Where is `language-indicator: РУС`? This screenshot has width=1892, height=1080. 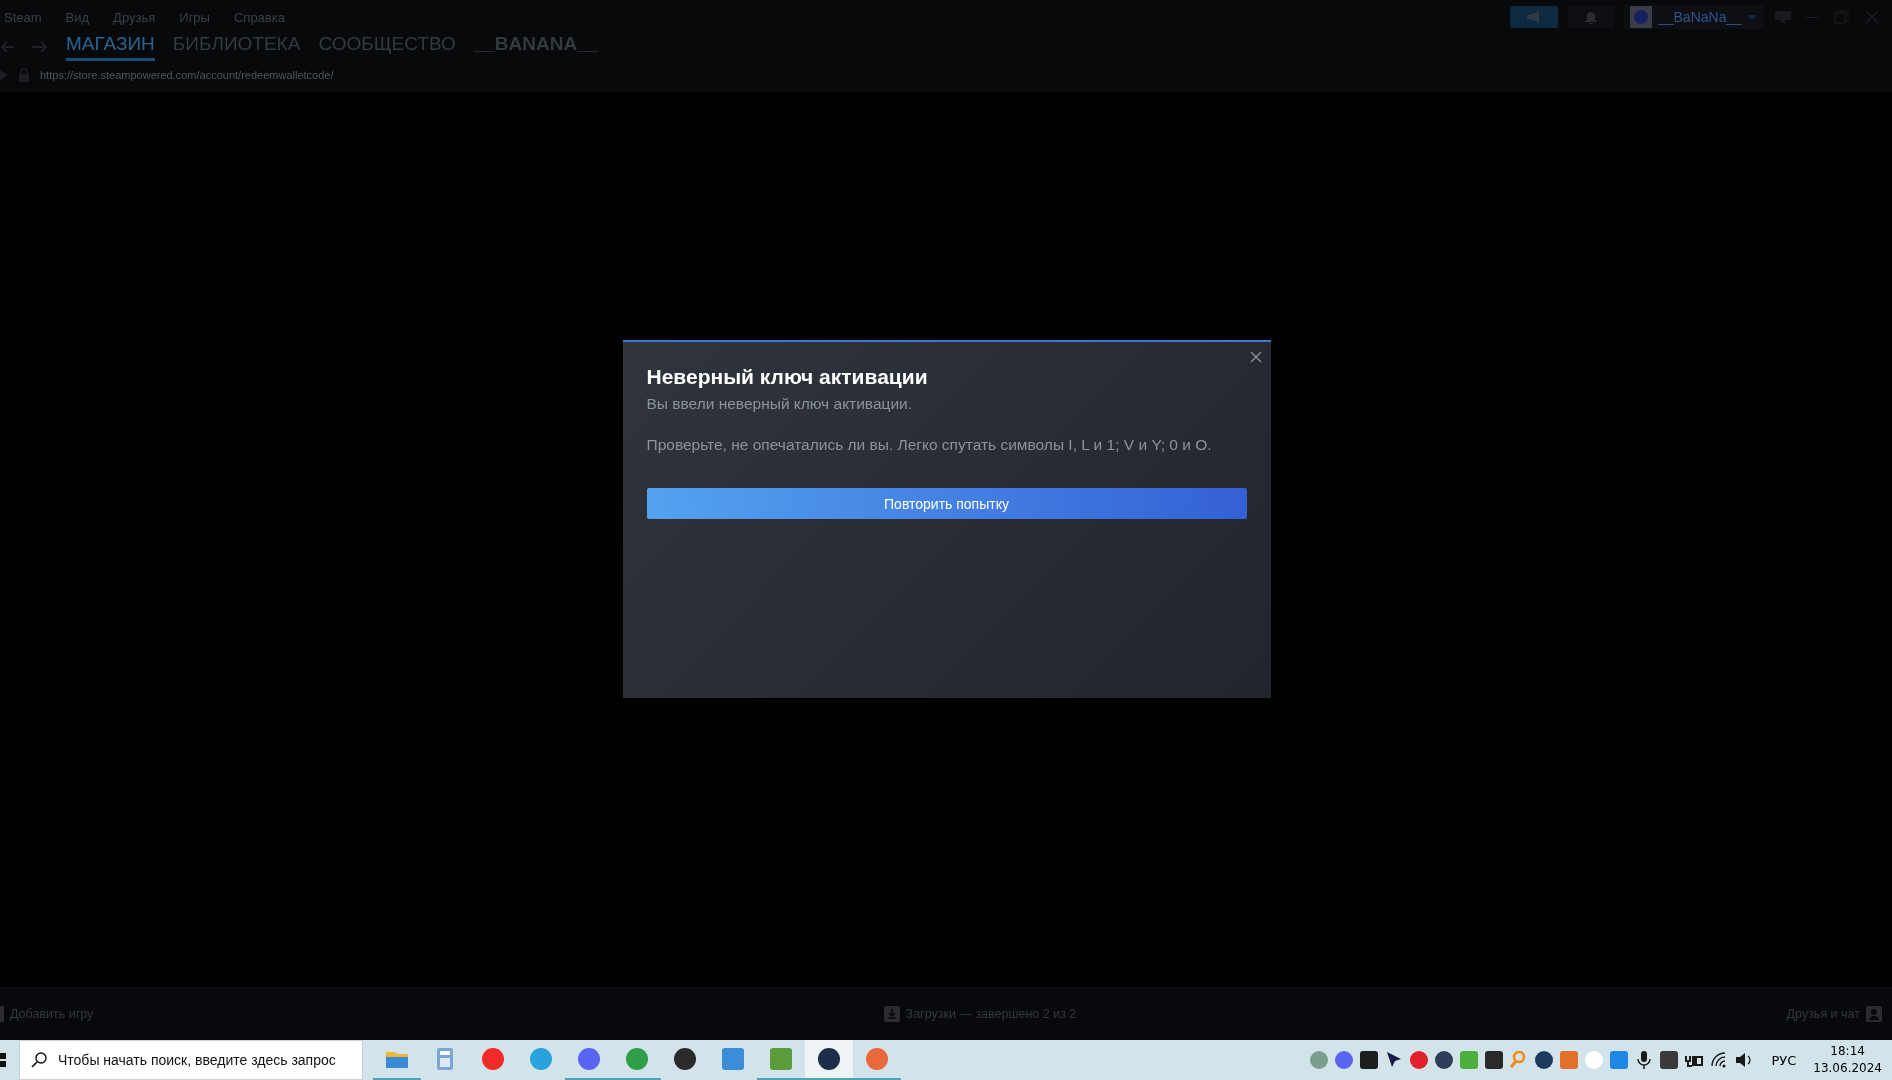
language-indicator: РУС is located at coordinates (1784, 1060).